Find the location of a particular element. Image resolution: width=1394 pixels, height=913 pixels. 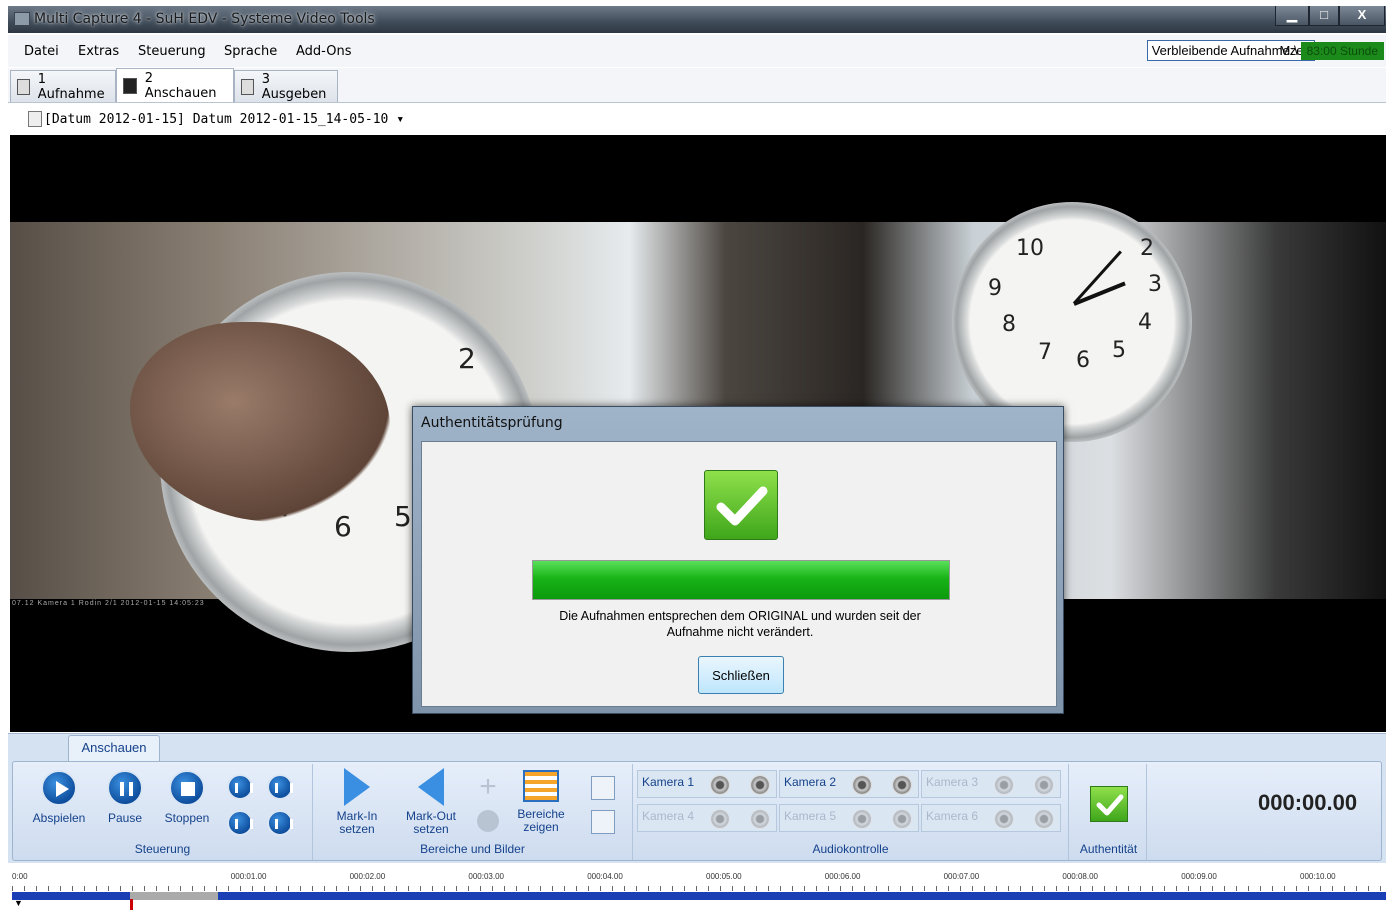

tab-anschauen: 2 Anschauen is located at coordinates (175, 85).